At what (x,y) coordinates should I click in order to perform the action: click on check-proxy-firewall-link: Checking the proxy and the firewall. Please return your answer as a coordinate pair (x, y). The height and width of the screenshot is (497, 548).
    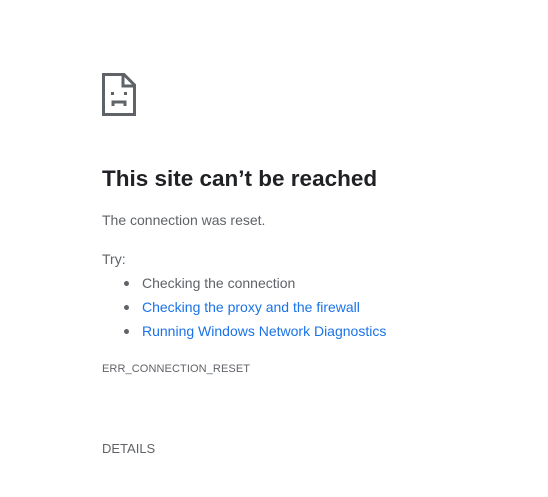
    Looking at the image, I should click on (251, 307).